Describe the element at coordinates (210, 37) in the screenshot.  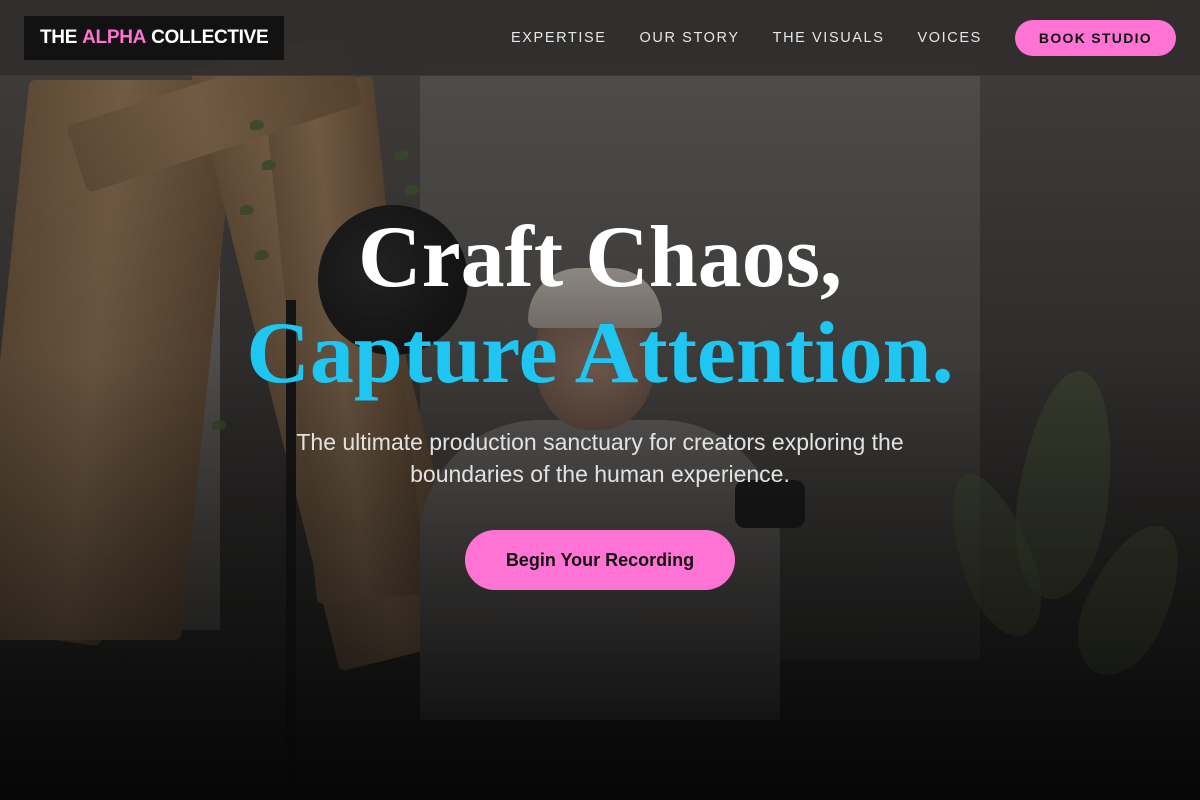
I see `brand-word-3: COLLECTIVE` at that location.